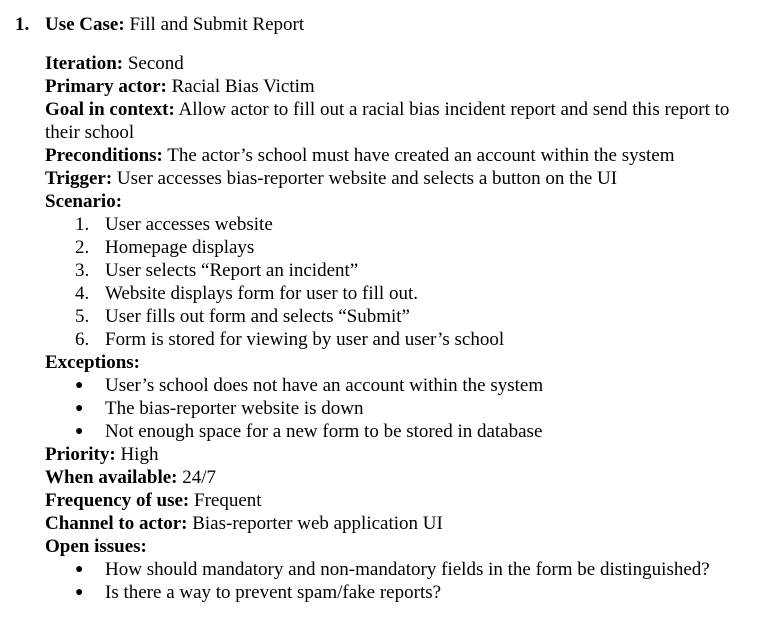  Describe the element at coordinates (402, 270) in the screenshot. I see `scenario-step: 3. User selects “Report an incident”` at that location.